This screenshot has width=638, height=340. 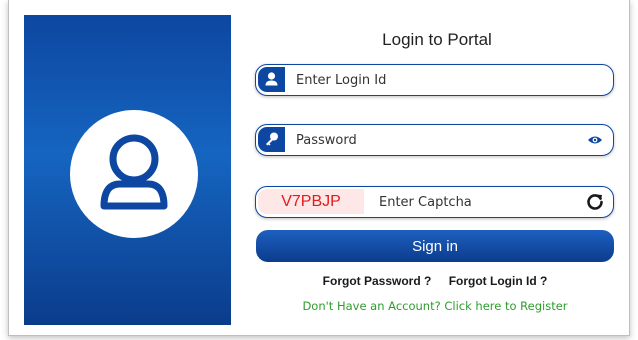 I want to click on captcha-input, so click(x=469, y=202).